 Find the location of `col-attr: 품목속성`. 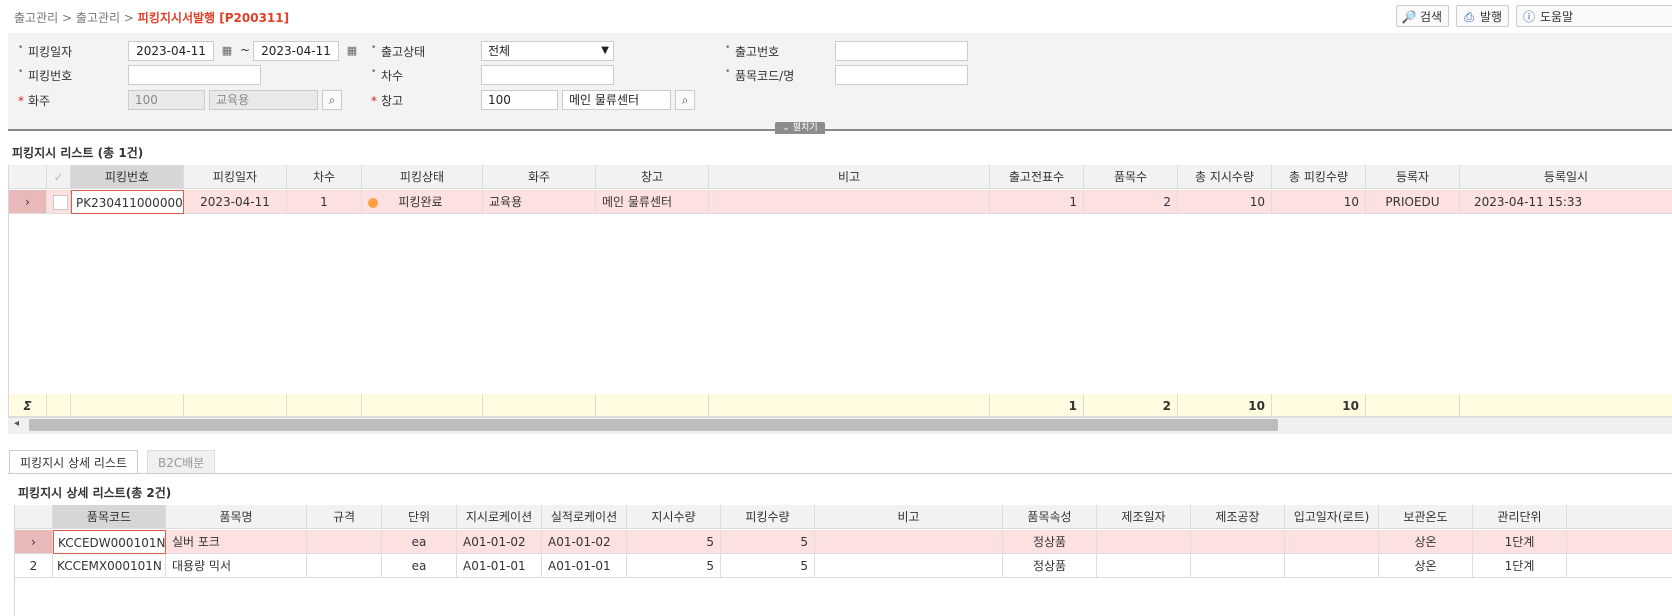

col-attr: 품목속성 is located at coordinates (1050, 517).